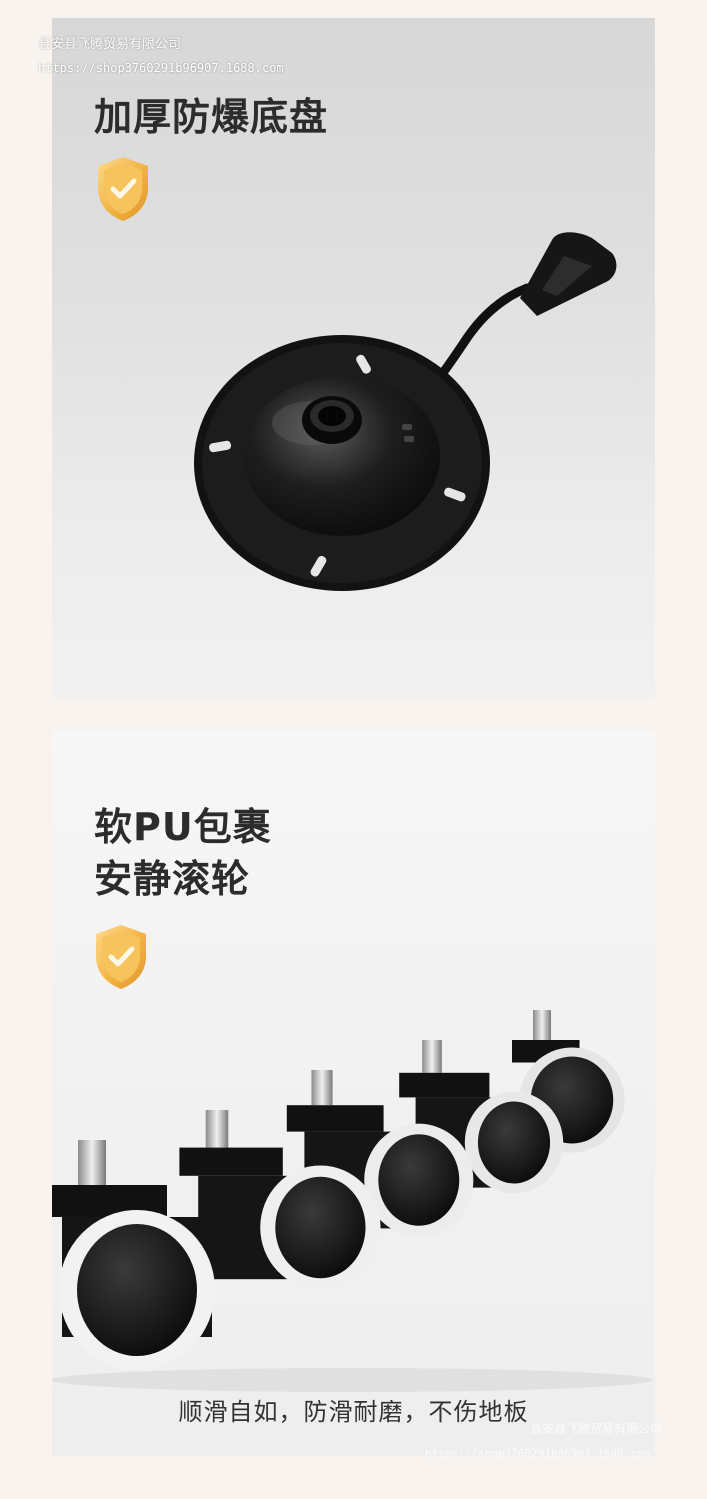 The width and height of the screenshot is (707, 1499). Describe the element at coordinates (110, 44) in the screenshot. I see `watermark-company: 县安县飞腾贸易有限公司` at that location.